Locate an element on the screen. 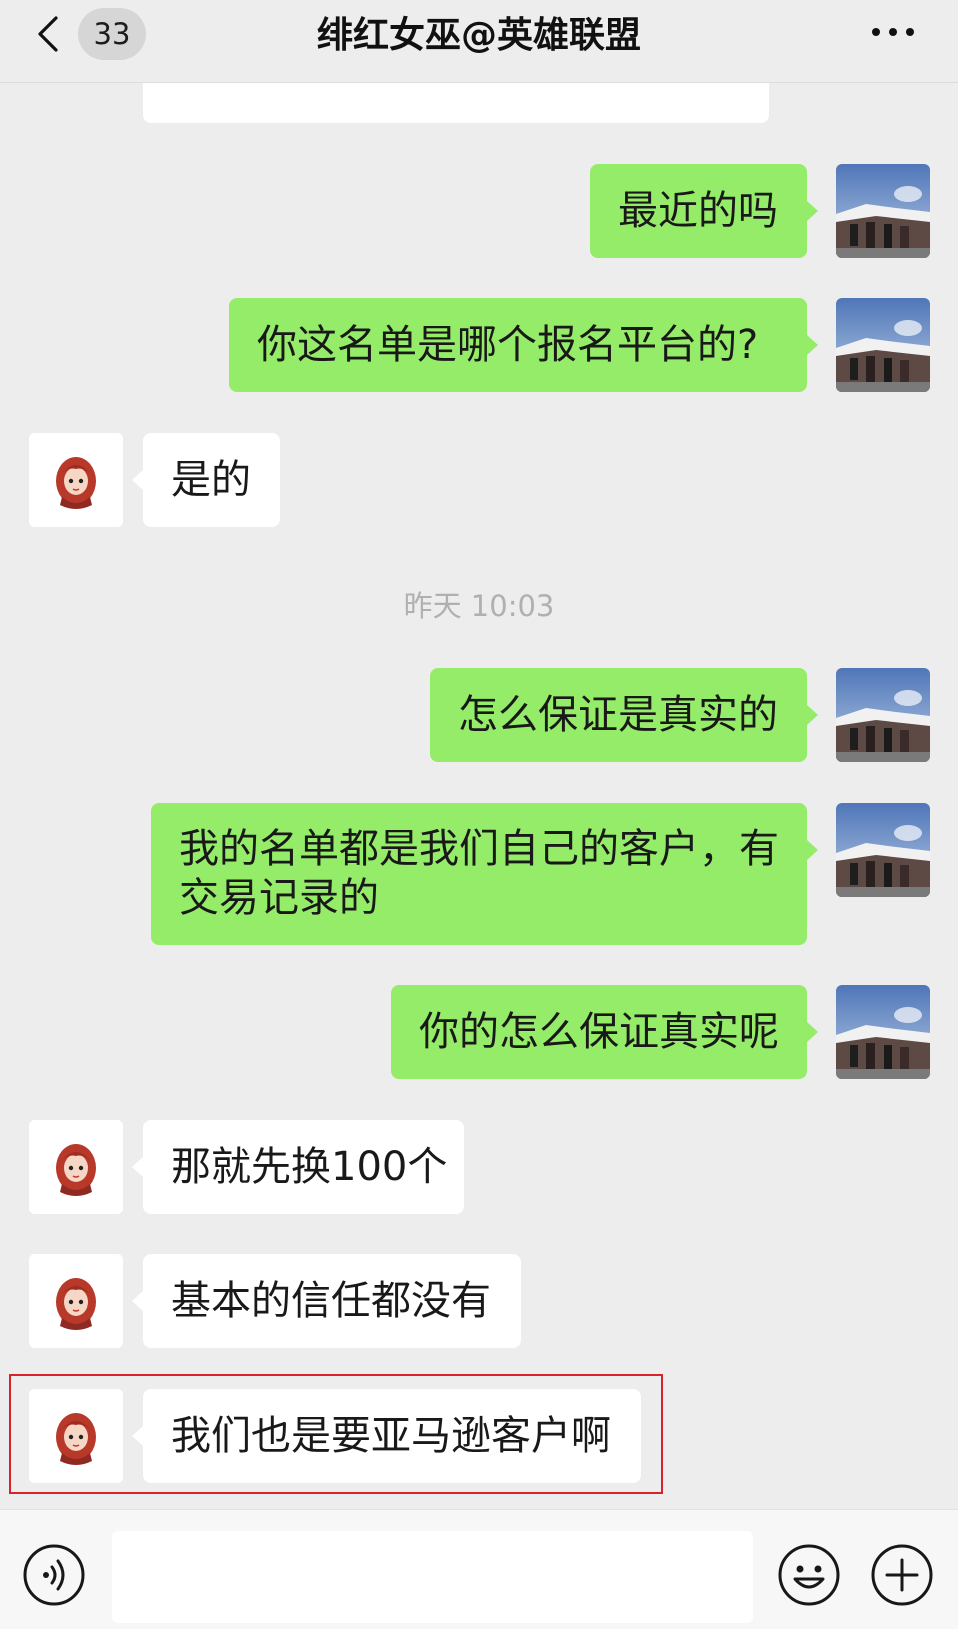  emoji-icon is located at coordinates (809, 1575).